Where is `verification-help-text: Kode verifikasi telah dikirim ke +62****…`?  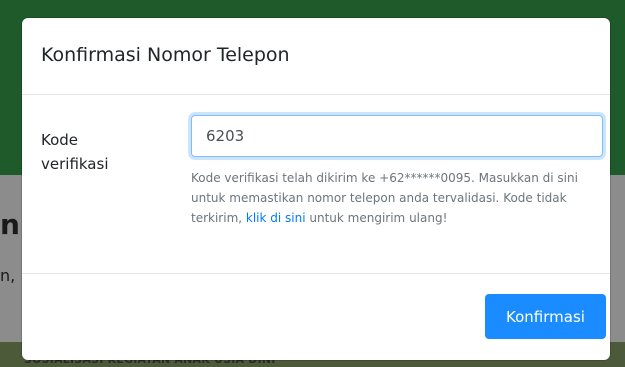
verification-help-text: Kode verifikasi telah dikirim ke +62****… is located at coordinates (398, 198).